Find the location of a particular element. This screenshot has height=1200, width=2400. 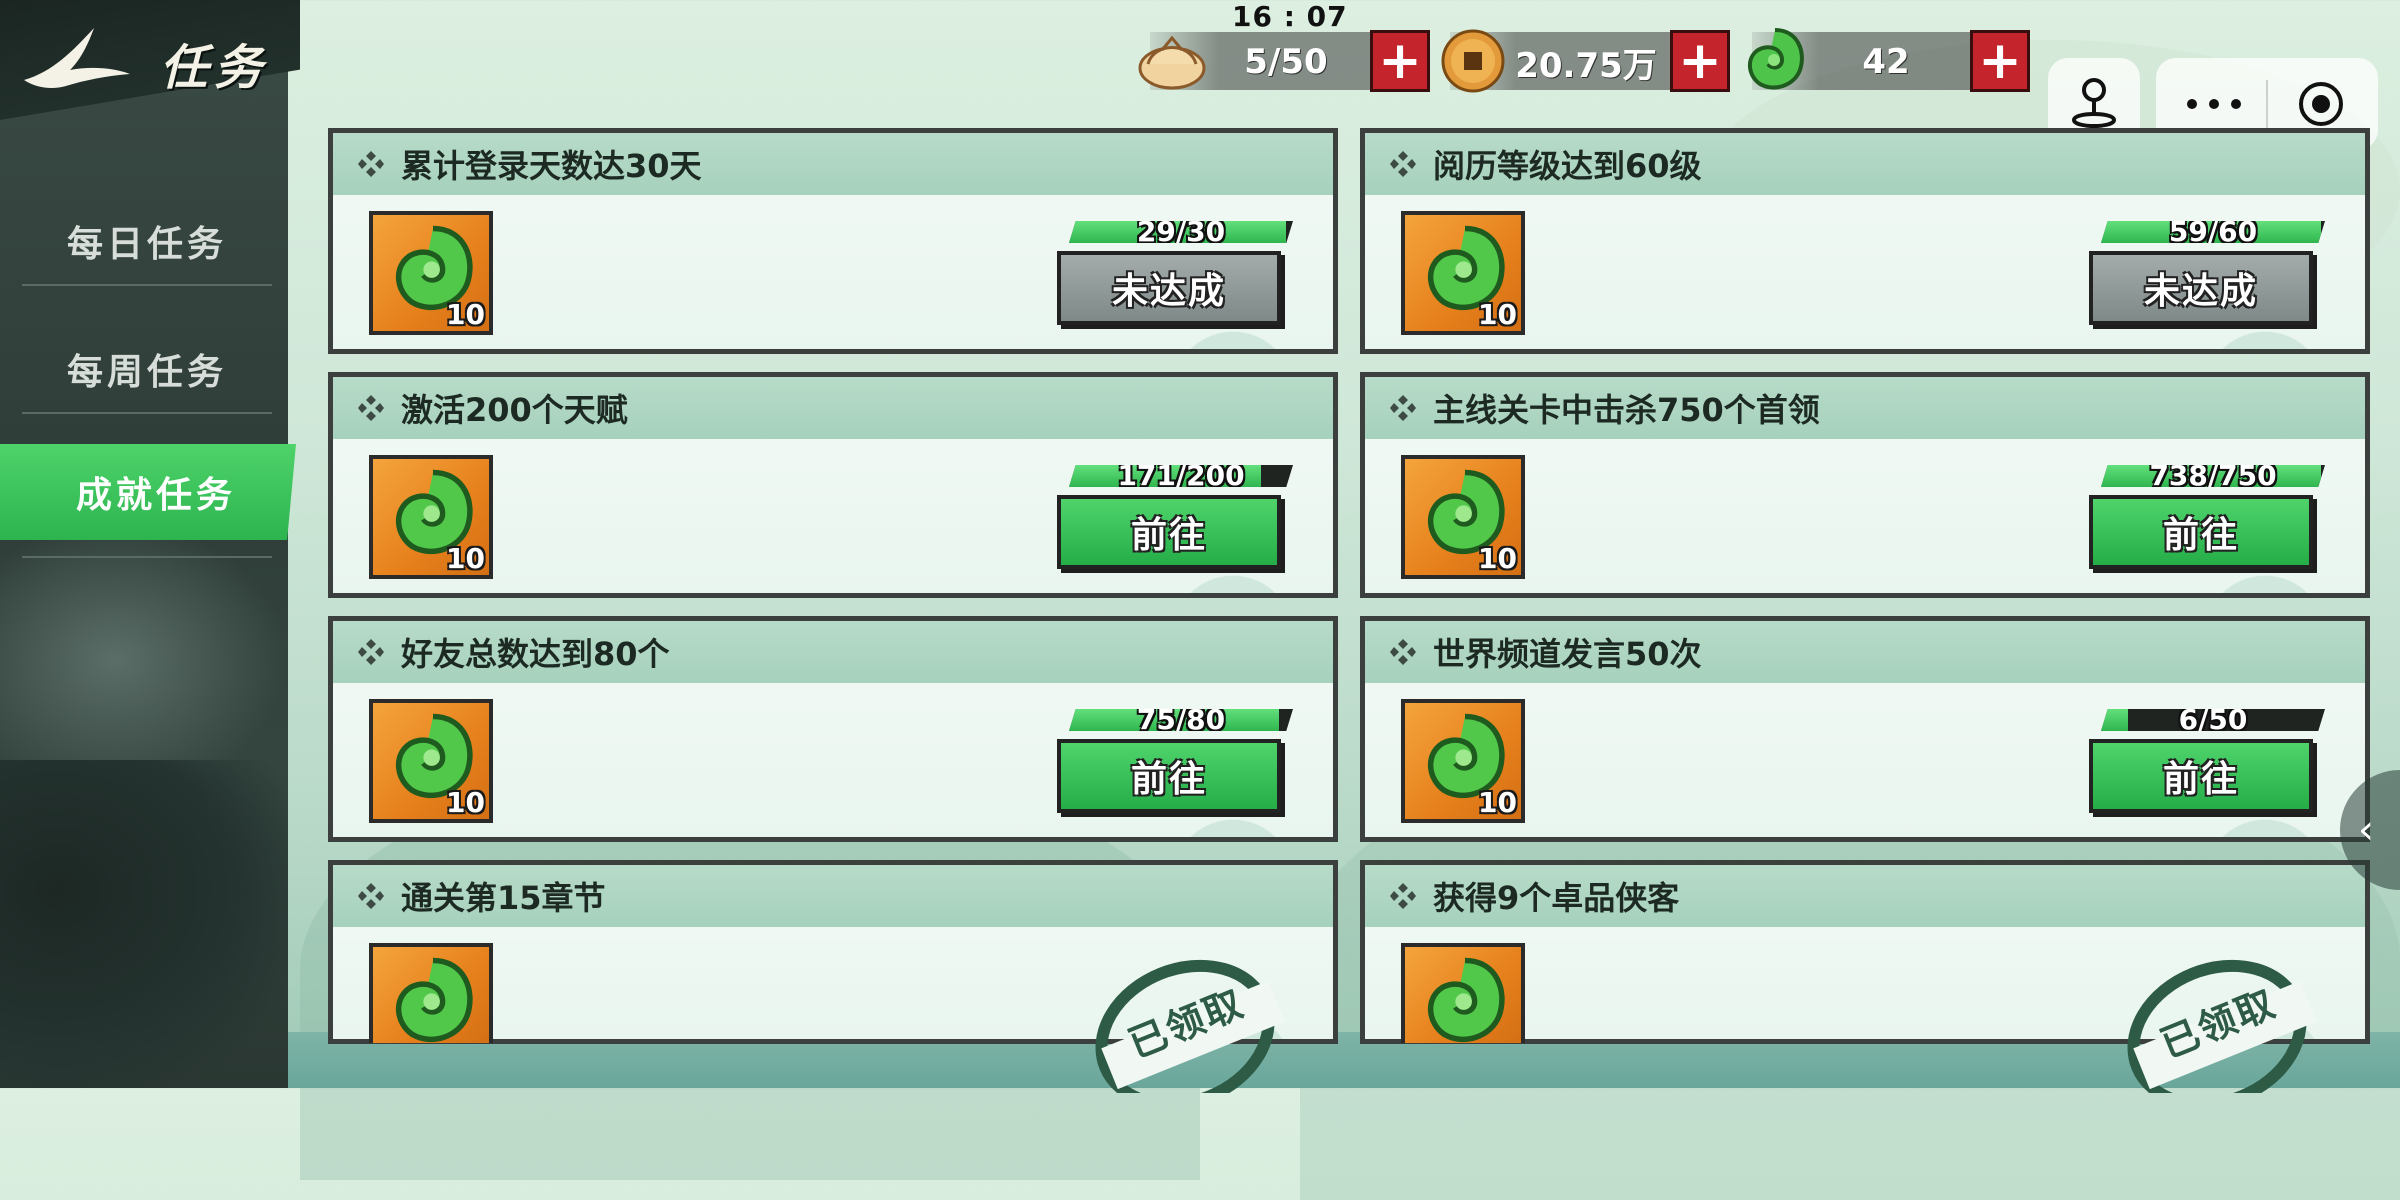

add-jade-button: + is located at coordinates (2000, 61).